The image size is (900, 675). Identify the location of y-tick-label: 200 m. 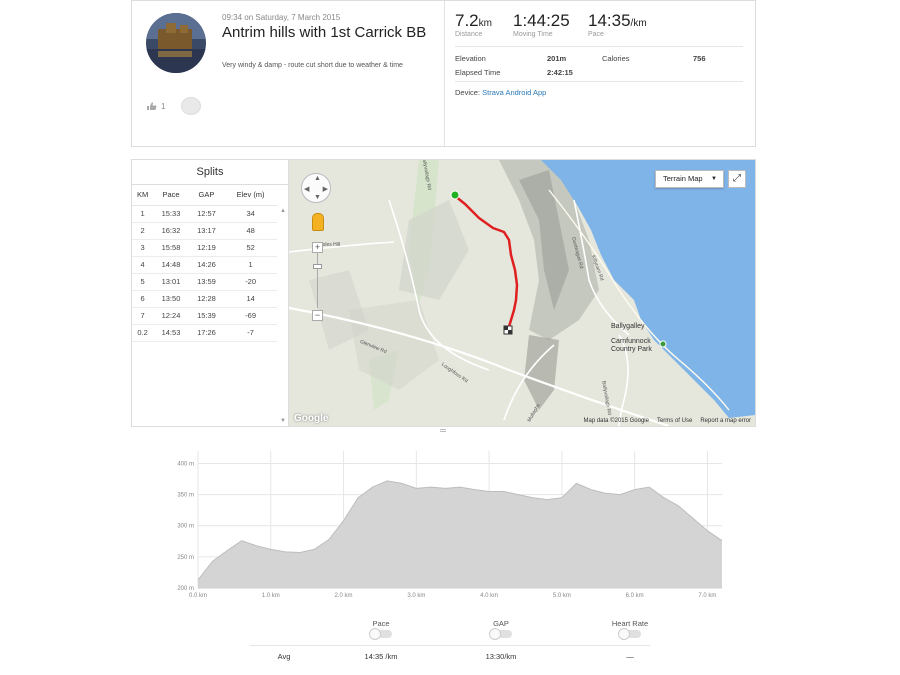
(185, 589).